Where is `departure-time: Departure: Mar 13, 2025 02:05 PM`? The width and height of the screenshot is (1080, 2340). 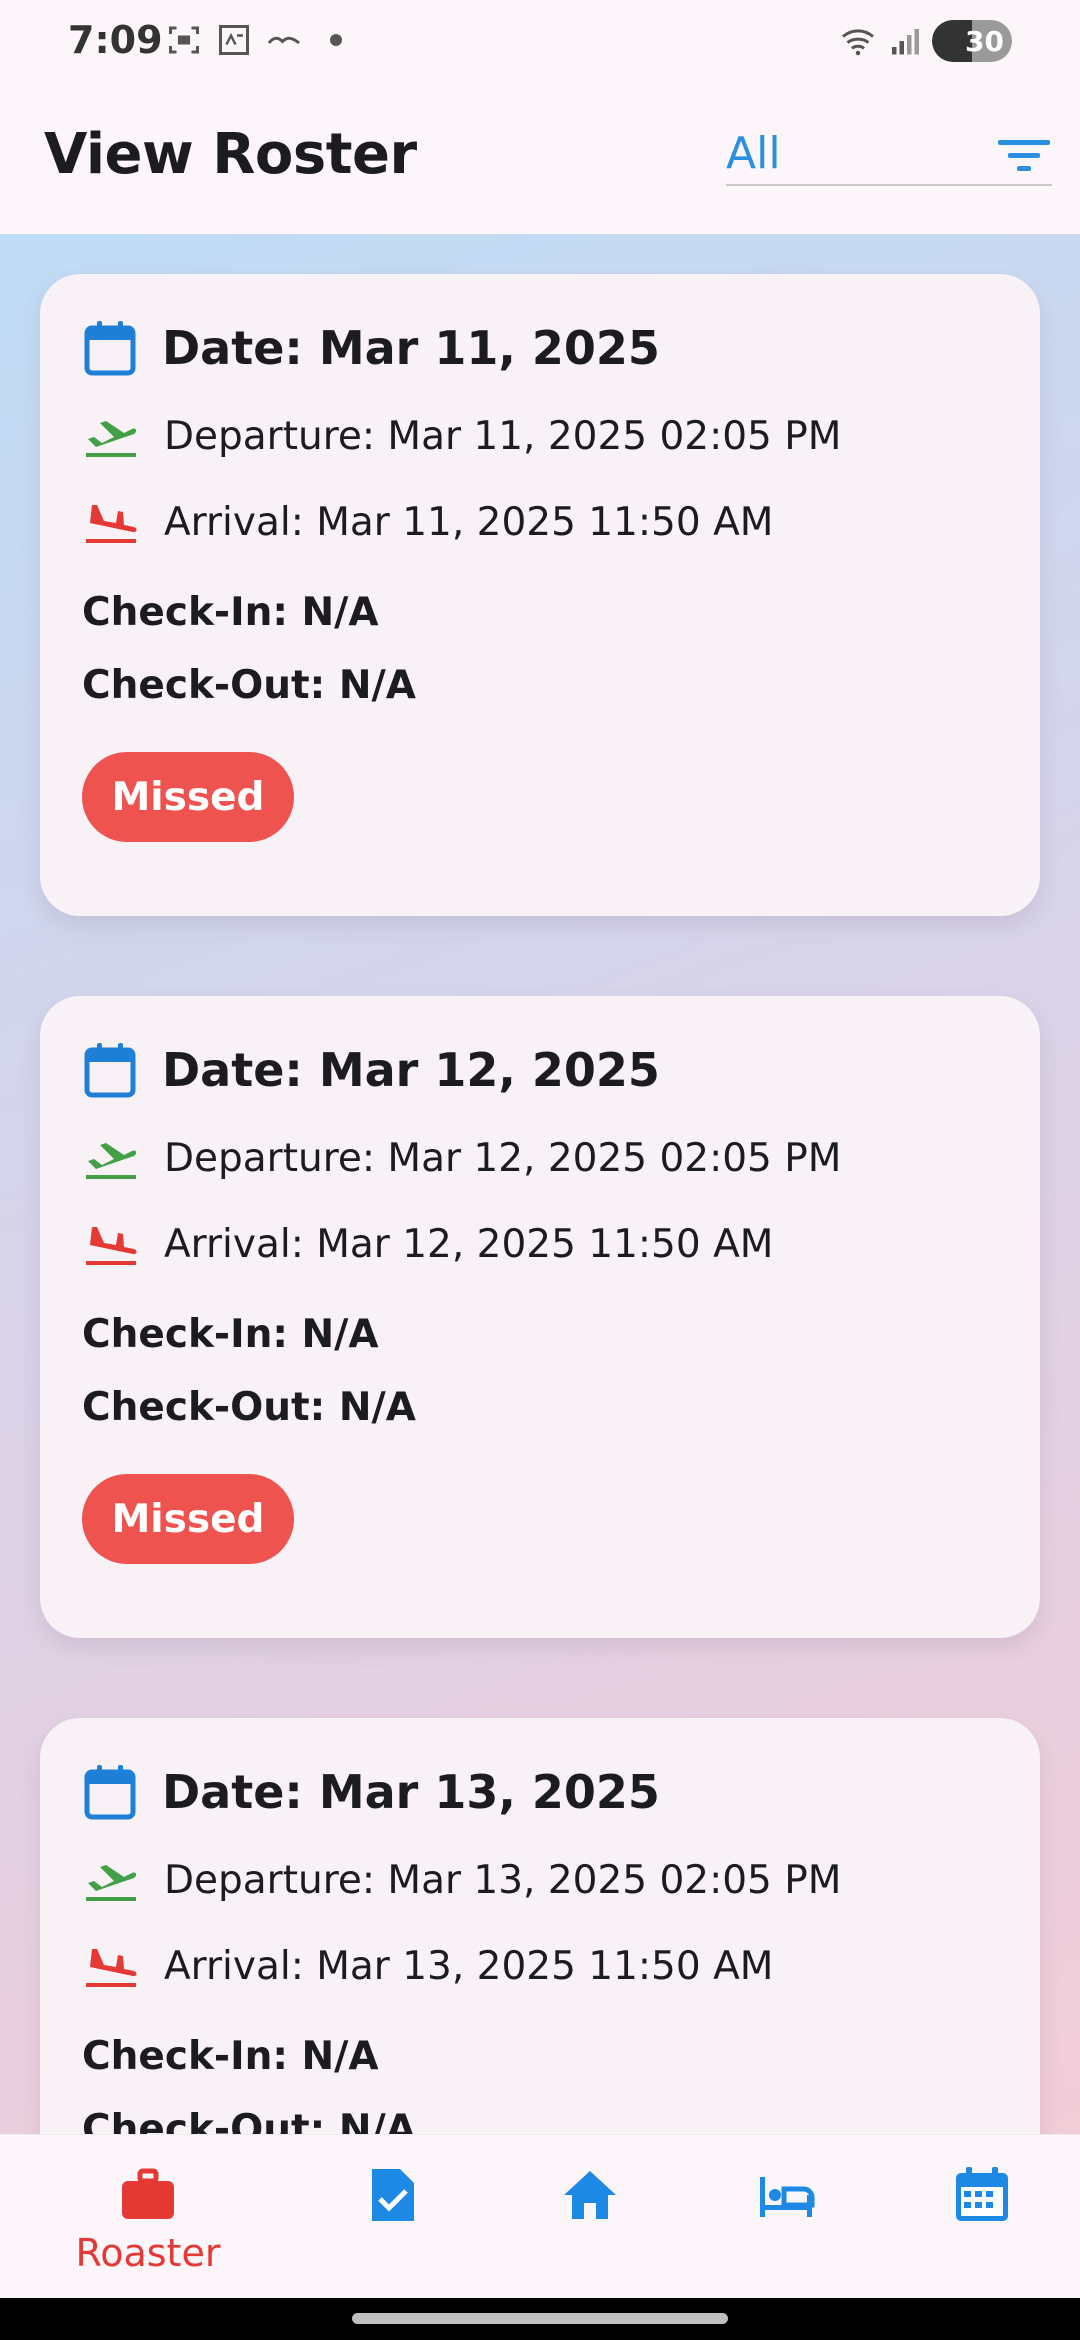
departure-time: Departure: Mar 13, 2025 02:05 PM is located at coordinates (503, 1880).